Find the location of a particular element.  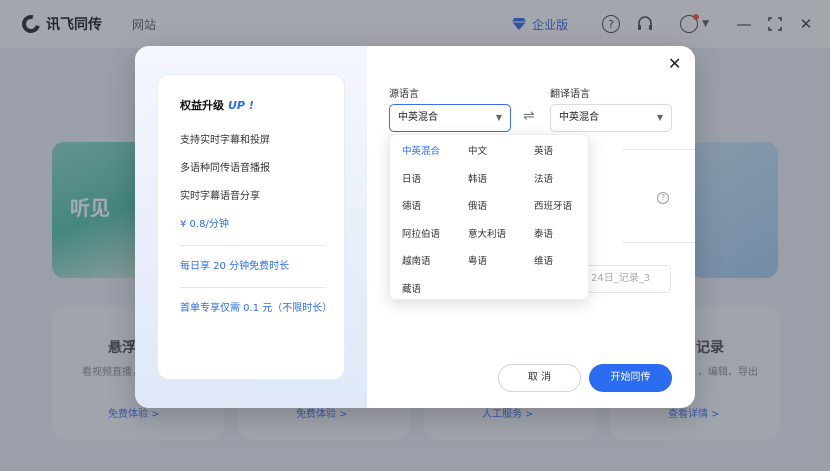

benefit-line: 多语种同传语音播报 is located at coordinates (225, 168).